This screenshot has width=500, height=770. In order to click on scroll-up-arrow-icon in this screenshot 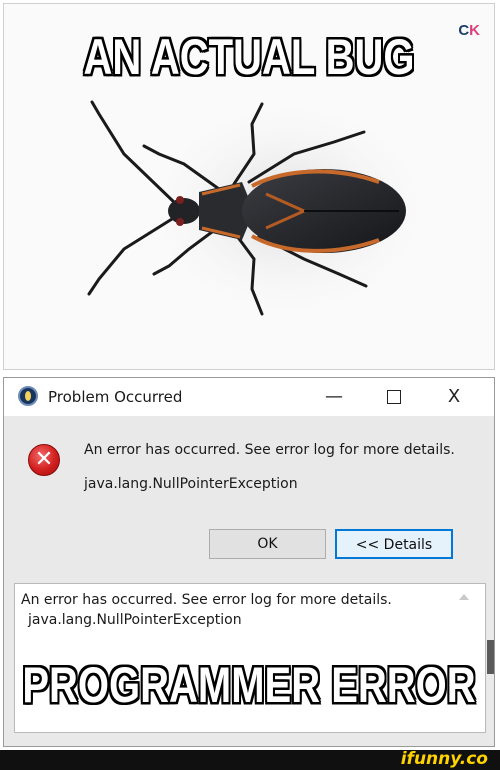, I will do `click(464, 597)`.